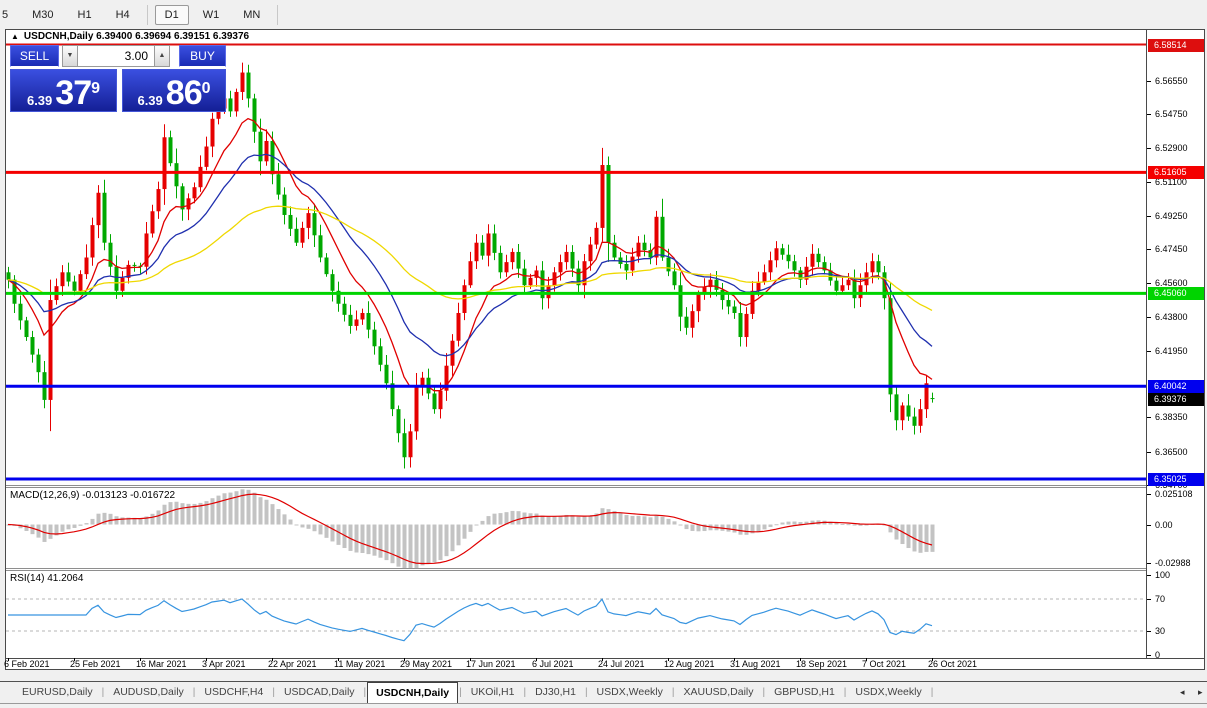 Image resolution: width=1207 pixels, height=708 pixels. What do you see at coordinates (73, 93) in the screenshot?
I see `sell-price-pips: 37` at bounding box center [73, 93].